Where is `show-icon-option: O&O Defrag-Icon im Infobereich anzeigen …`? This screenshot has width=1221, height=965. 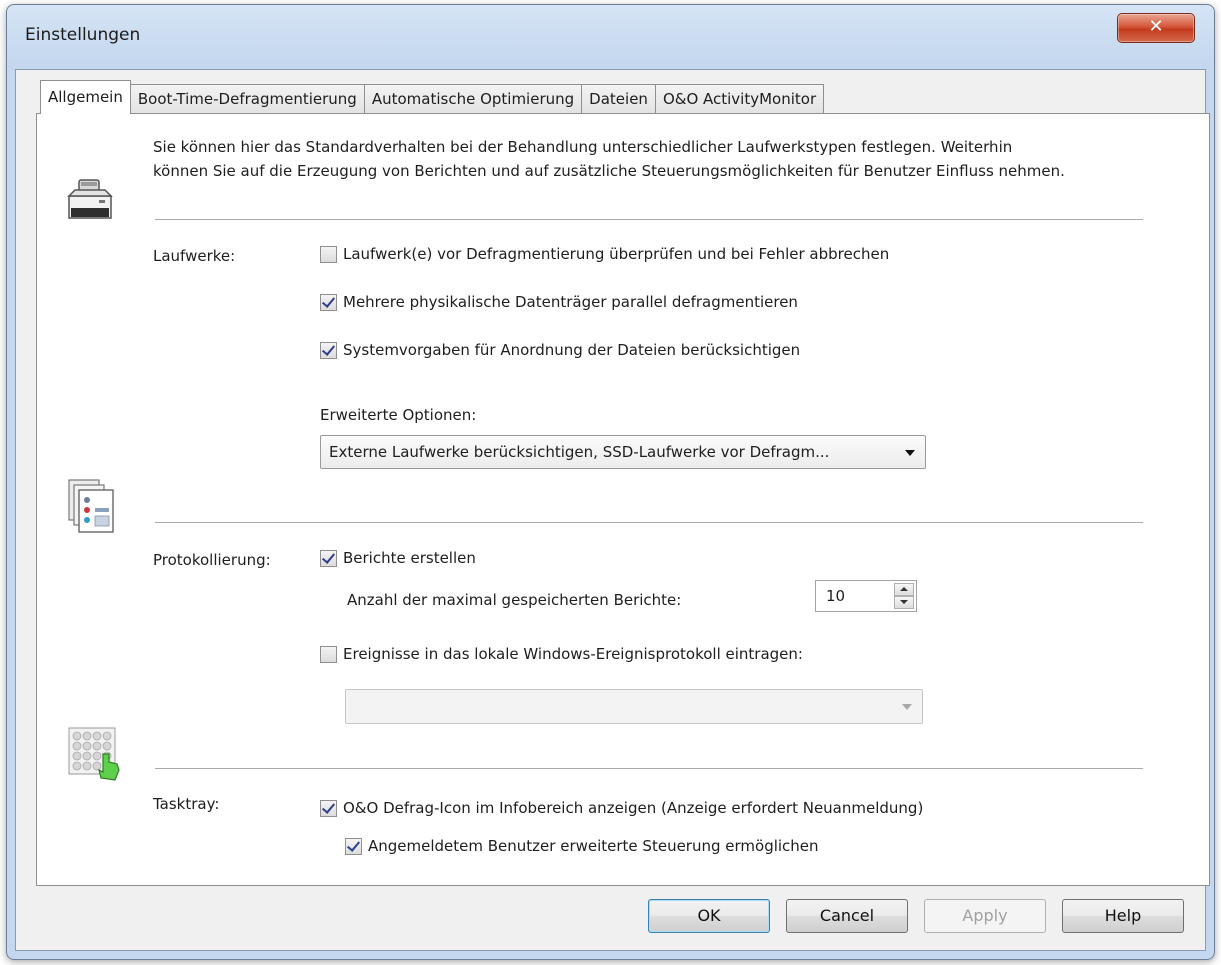 show-icon-option: O&O Defrag-Icon im Infobereich anzeigen … is located at coordinates (621, 808).